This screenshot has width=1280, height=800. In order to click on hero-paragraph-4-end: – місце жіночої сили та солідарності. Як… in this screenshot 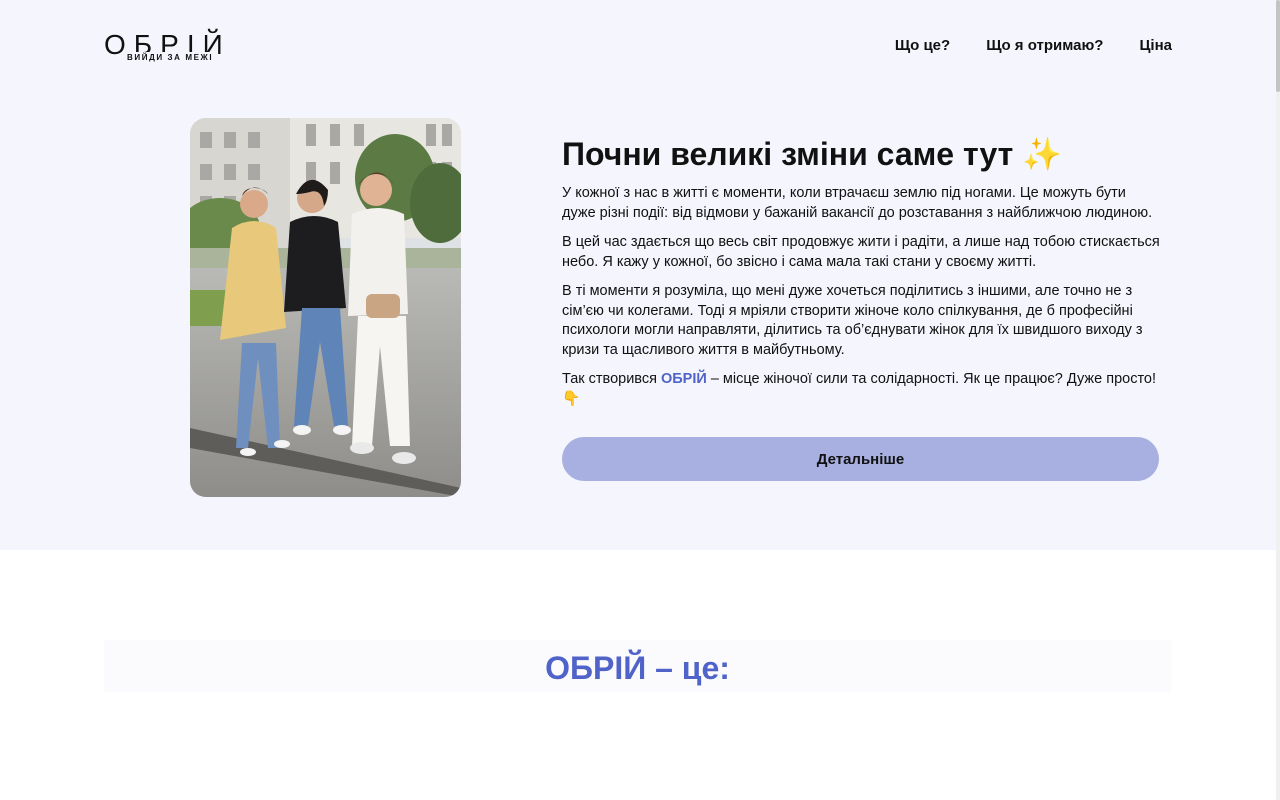, I will do `click(931, 379)`.